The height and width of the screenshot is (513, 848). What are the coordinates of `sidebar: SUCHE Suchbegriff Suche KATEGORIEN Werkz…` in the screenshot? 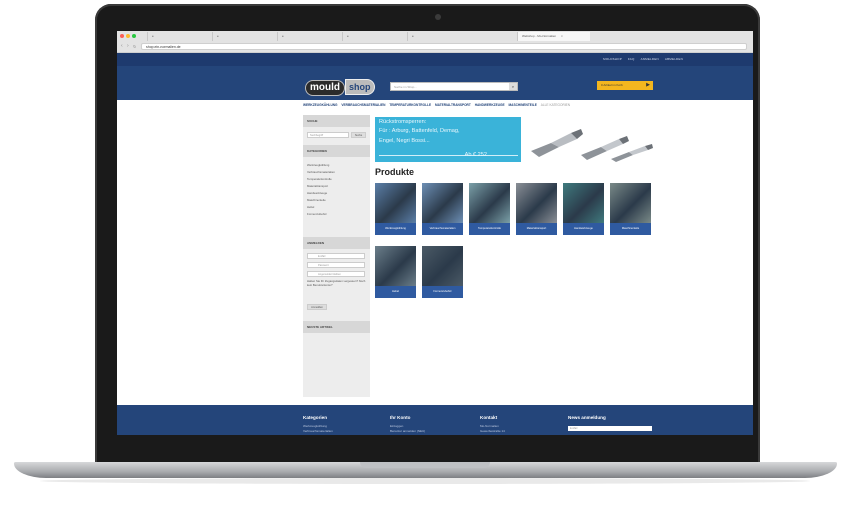 It's located at (336, 256).